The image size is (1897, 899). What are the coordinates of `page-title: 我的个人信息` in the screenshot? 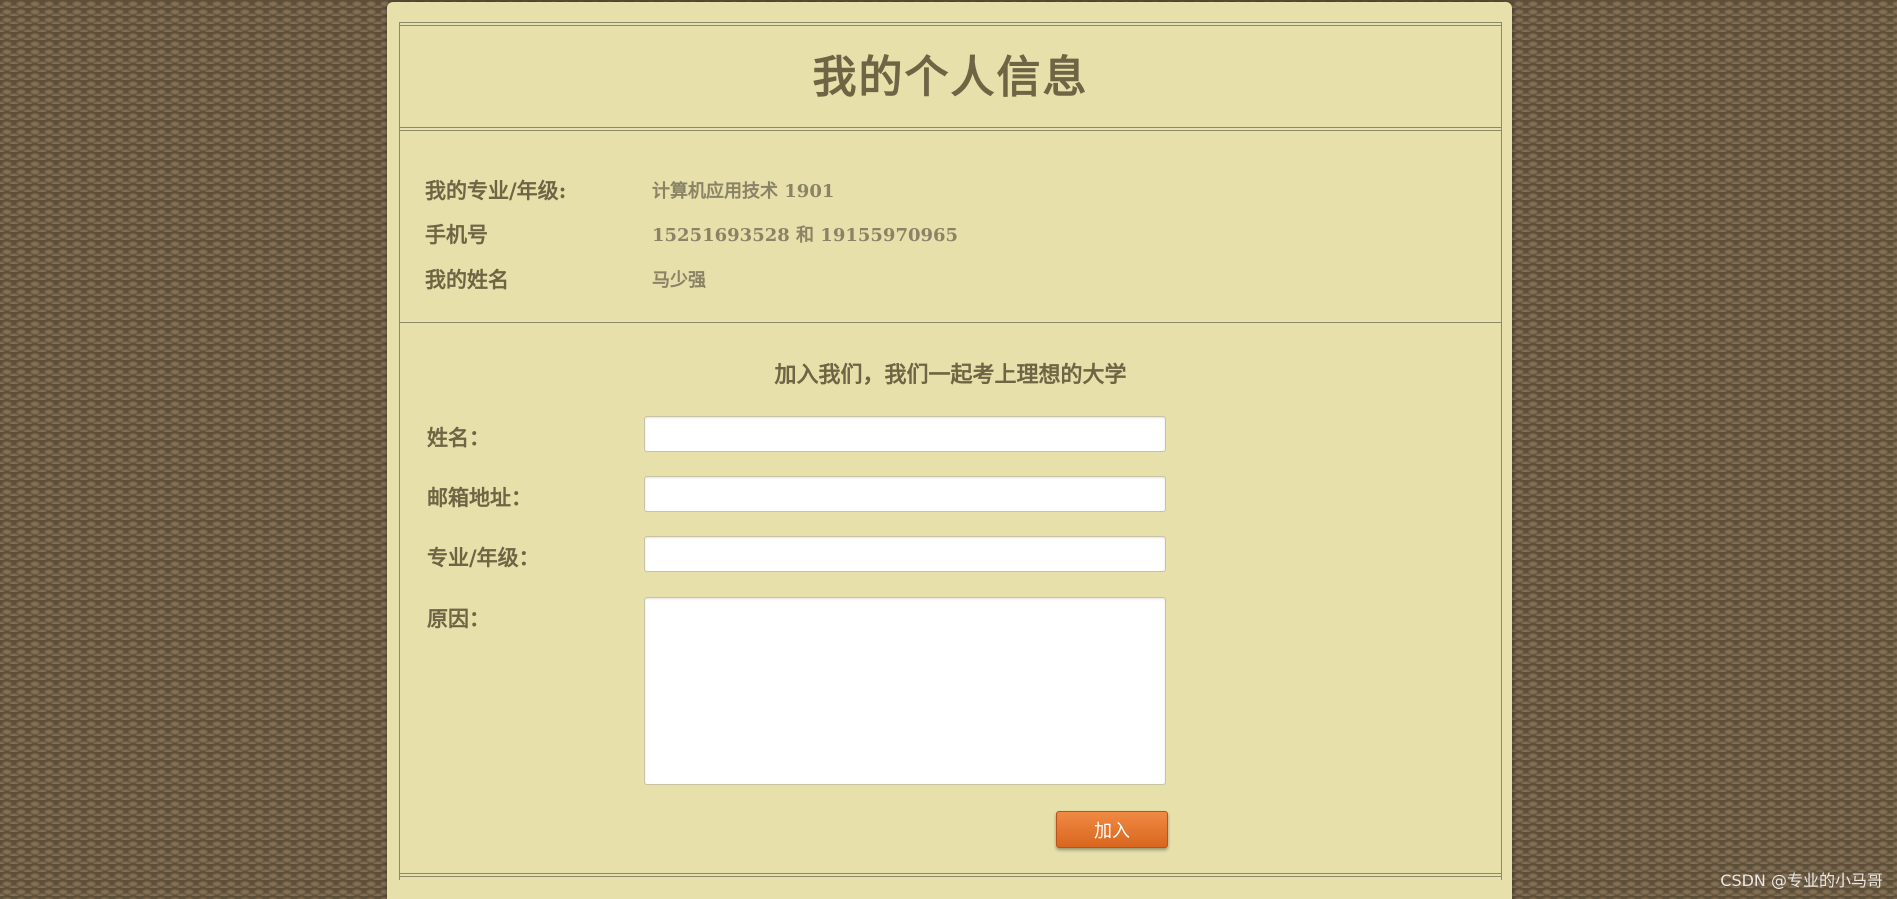 It's located at (950, 77).